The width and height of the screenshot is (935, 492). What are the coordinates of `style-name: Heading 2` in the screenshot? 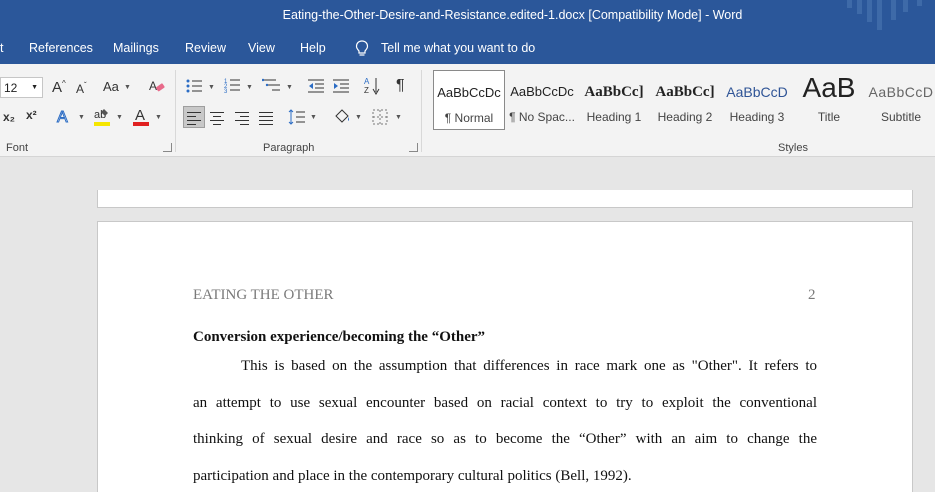 It's located at (685, 117).